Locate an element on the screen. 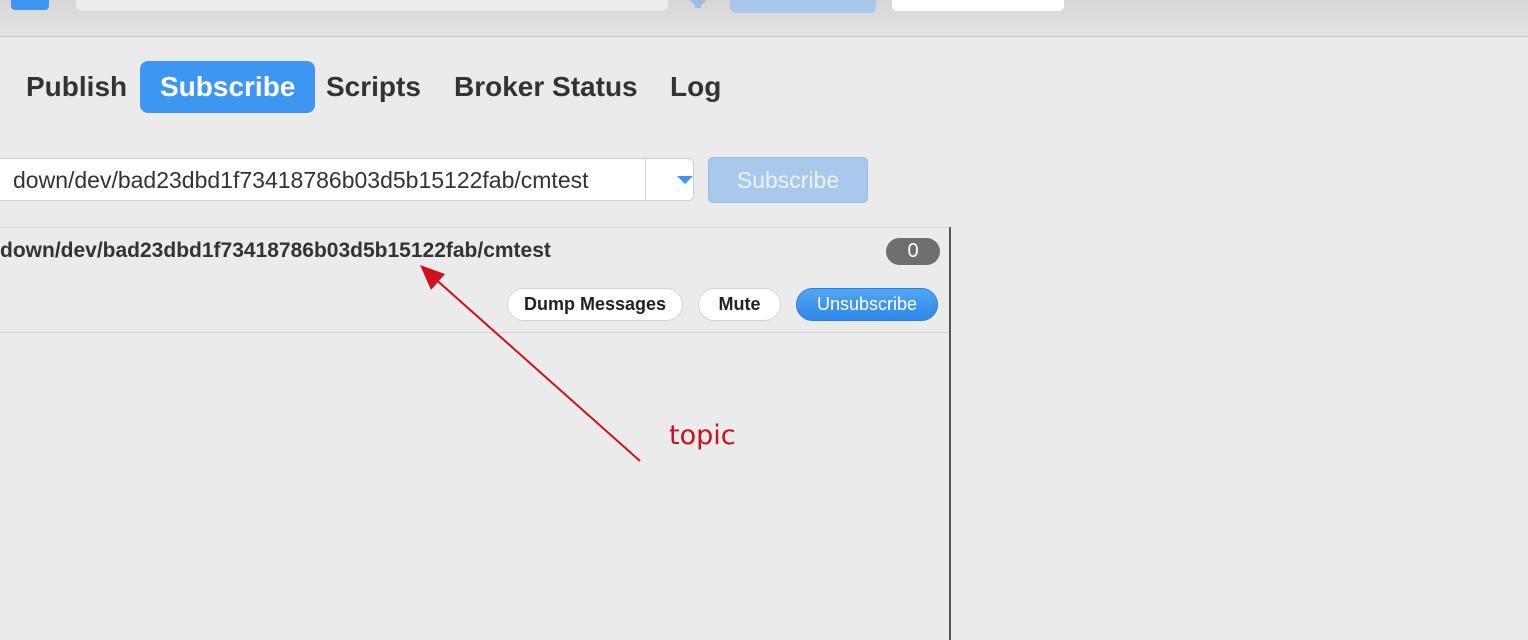 This screenshot has width=1528, height=640. tab-subscribe: Subscribe is located at coordinates (228, 87).